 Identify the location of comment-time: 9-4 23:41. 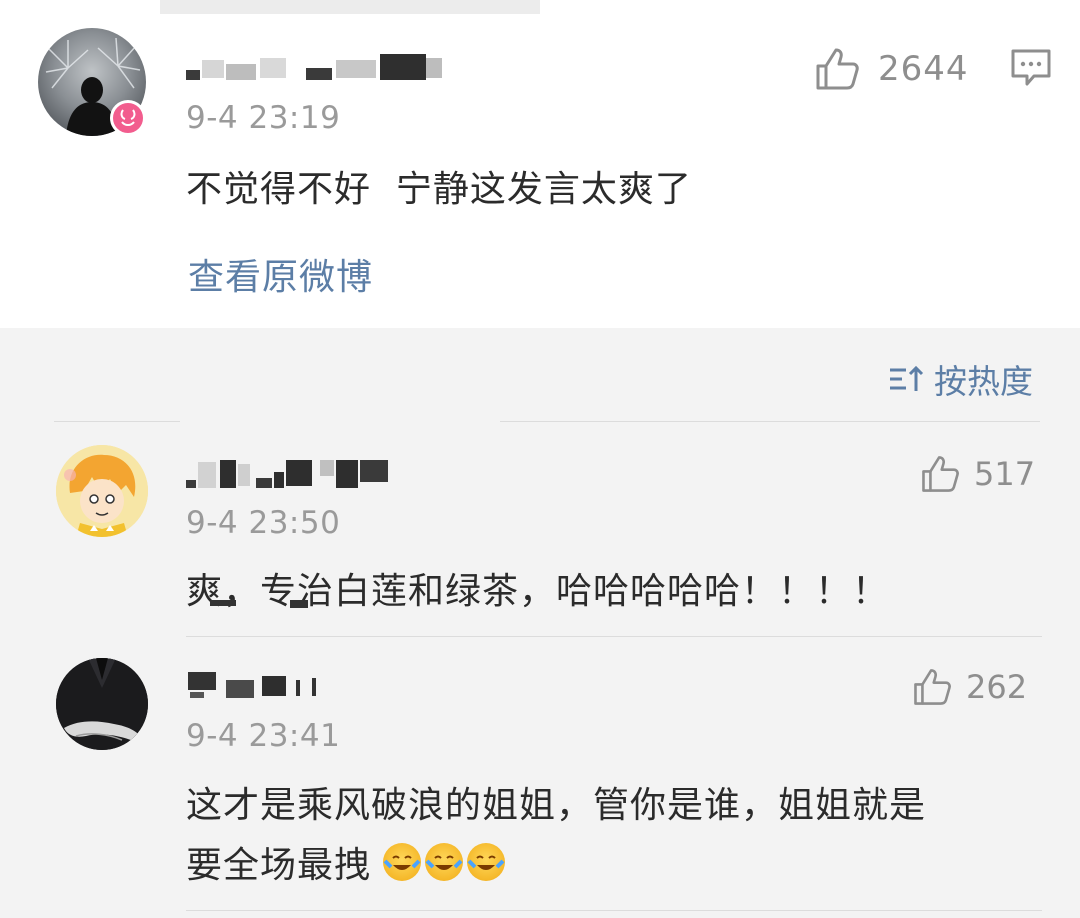
(263, 736).